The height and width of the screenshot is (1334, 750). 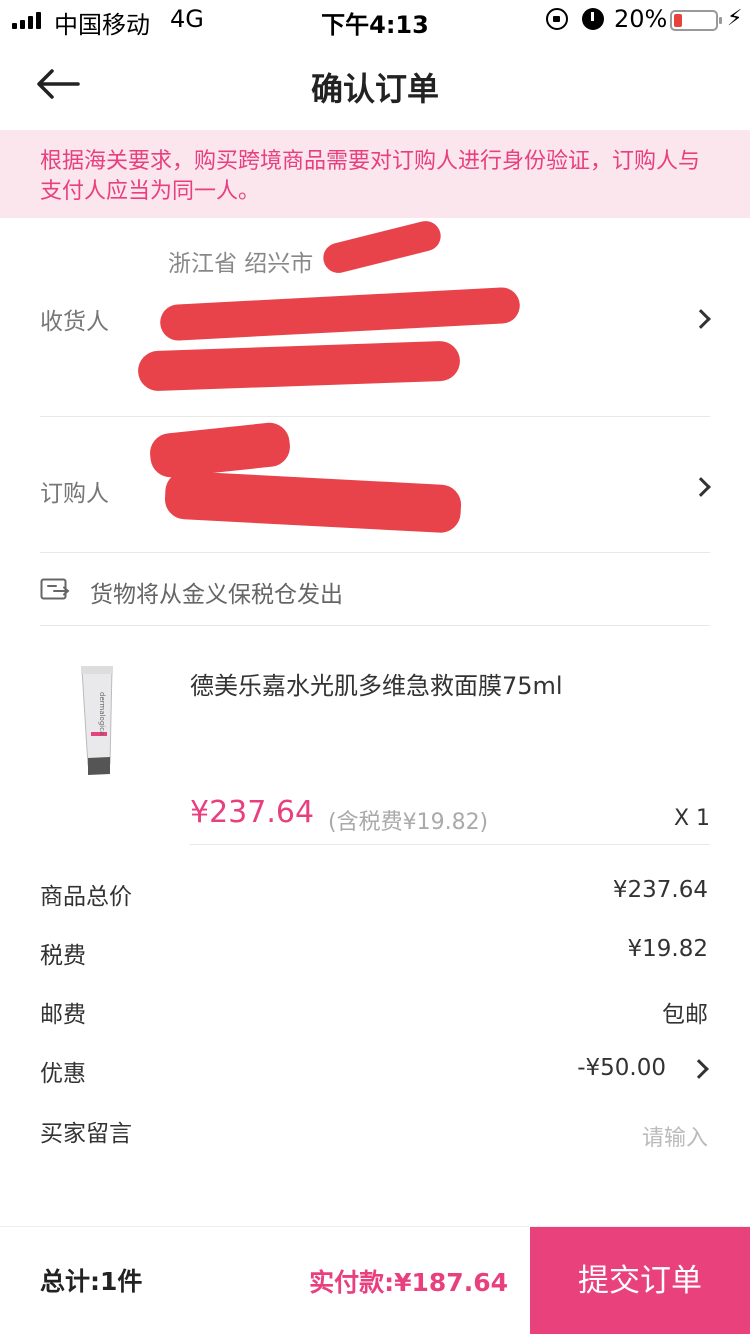 What do you see at coordinates (63, 1074) in the screenshot?
I see `discount-label: 优惠` at bounding box center [63, 1074].